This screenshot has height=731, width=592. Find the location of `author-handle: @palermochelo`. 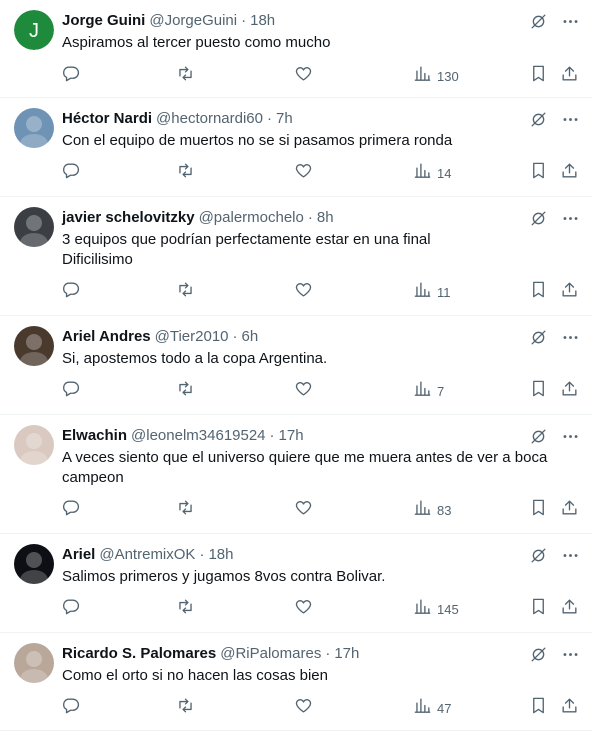

author-handle: @palermochelo is located at coordinates (251, 217).